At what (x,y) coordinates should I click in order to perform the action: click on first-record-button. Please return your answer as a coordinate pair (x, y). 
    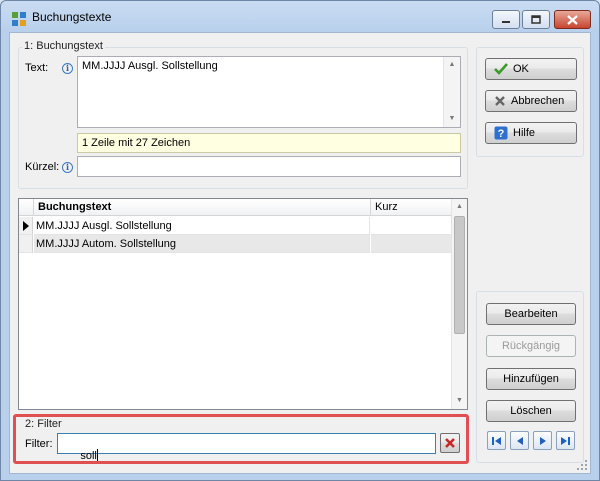
    Looking at the image, I should click on (496, 440).